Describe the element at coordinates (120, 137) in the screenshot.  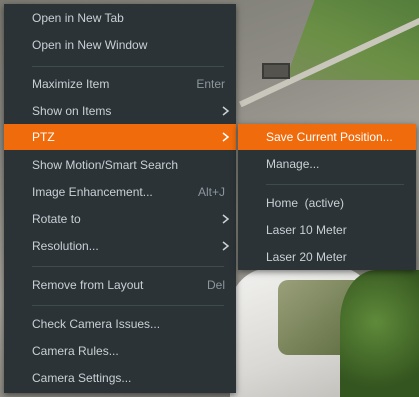
I see `menu-item-ptz: PTZ` at that location.